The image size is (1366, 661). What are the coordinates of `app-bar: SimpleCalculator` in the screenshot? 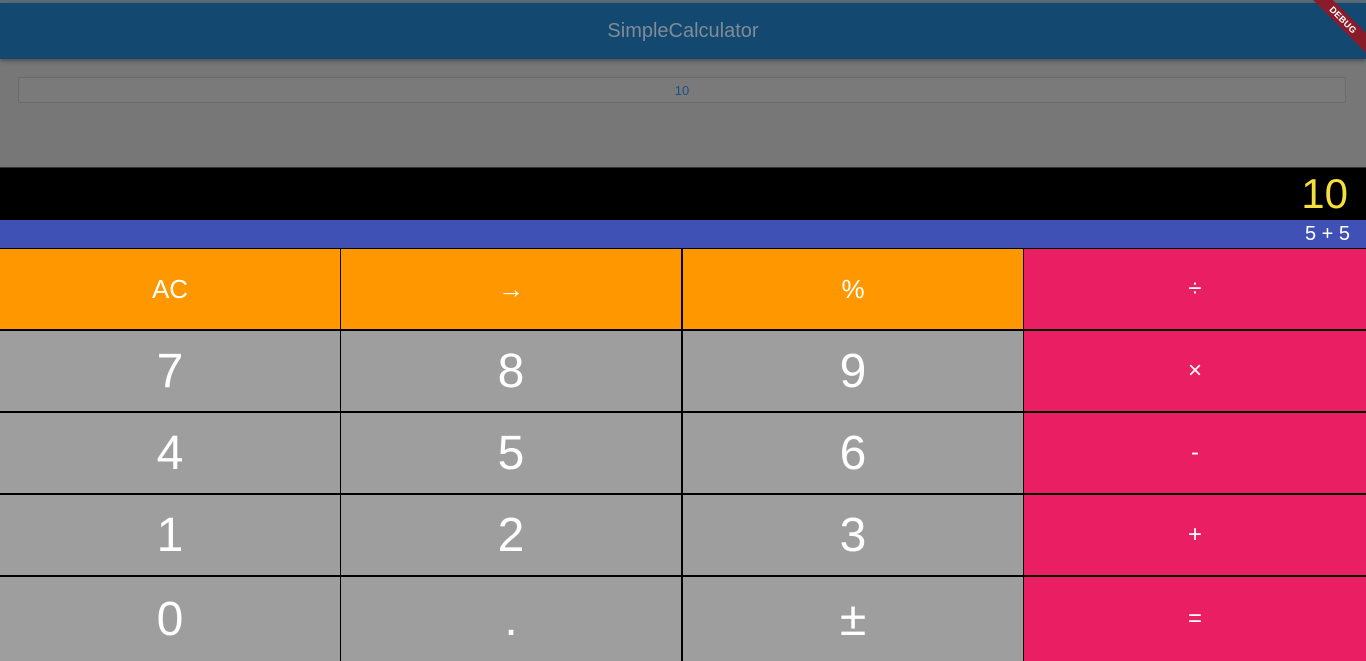 It's located at (683, 31).